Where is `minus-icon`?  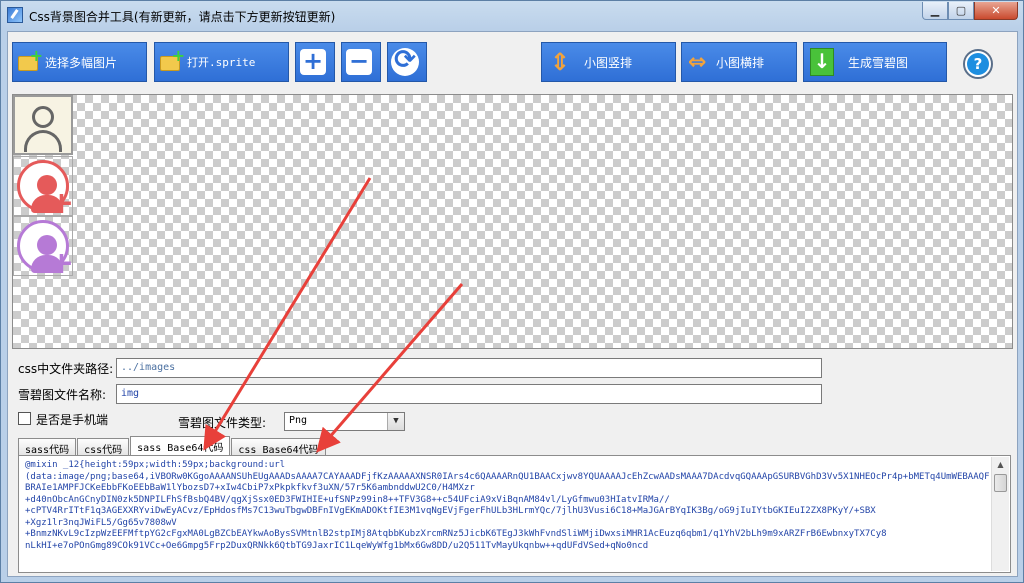
minus-icon is located at coordinates (359, 61).